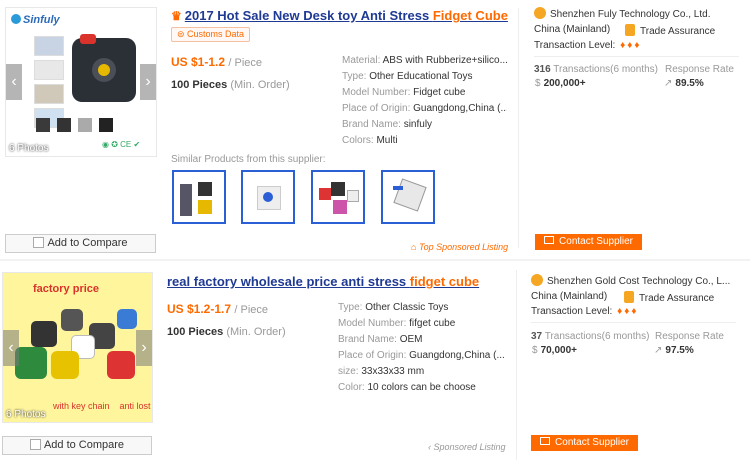 The image size is (750, 473). What do you see at coordinates (248, 159) in the screenshot?
I see `similar-products-label: Similar Products from this supplier:` at bounding box center [248, 159].